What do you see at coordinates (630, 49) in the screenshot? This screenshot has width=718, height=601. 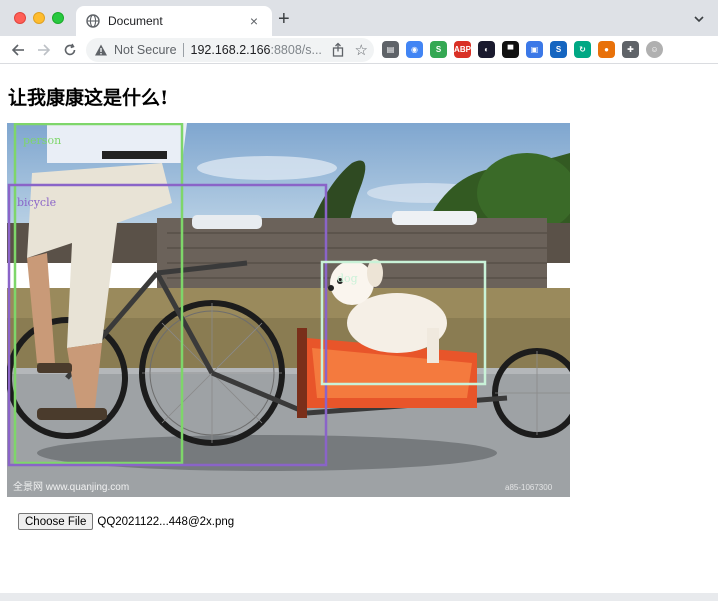 I see `puzzle-icon: ✚` at bounding box center [630, 49].